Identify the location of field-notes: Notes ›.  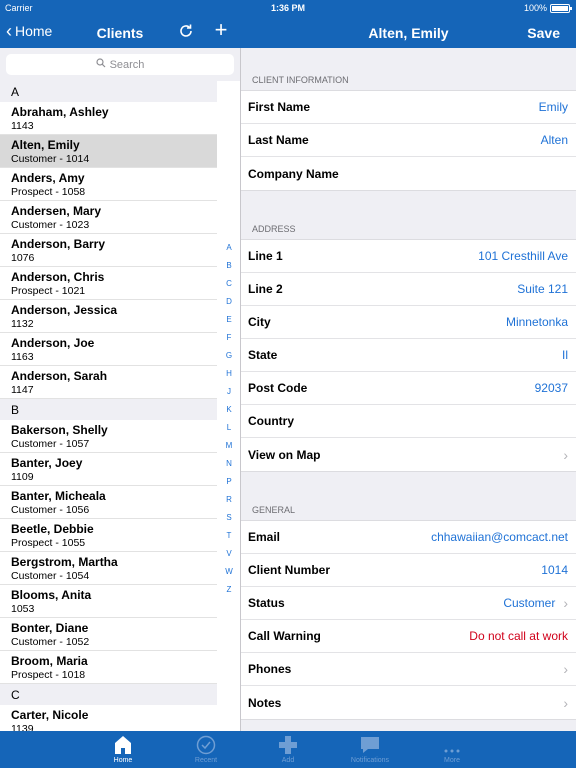
(408, 702).